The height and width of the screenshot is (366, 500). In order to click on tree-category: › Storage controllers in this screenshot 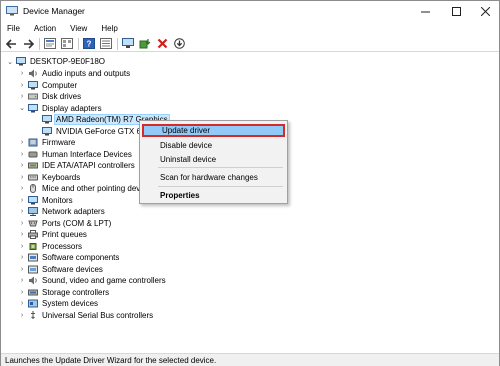, I will do `click(64, 293)`.